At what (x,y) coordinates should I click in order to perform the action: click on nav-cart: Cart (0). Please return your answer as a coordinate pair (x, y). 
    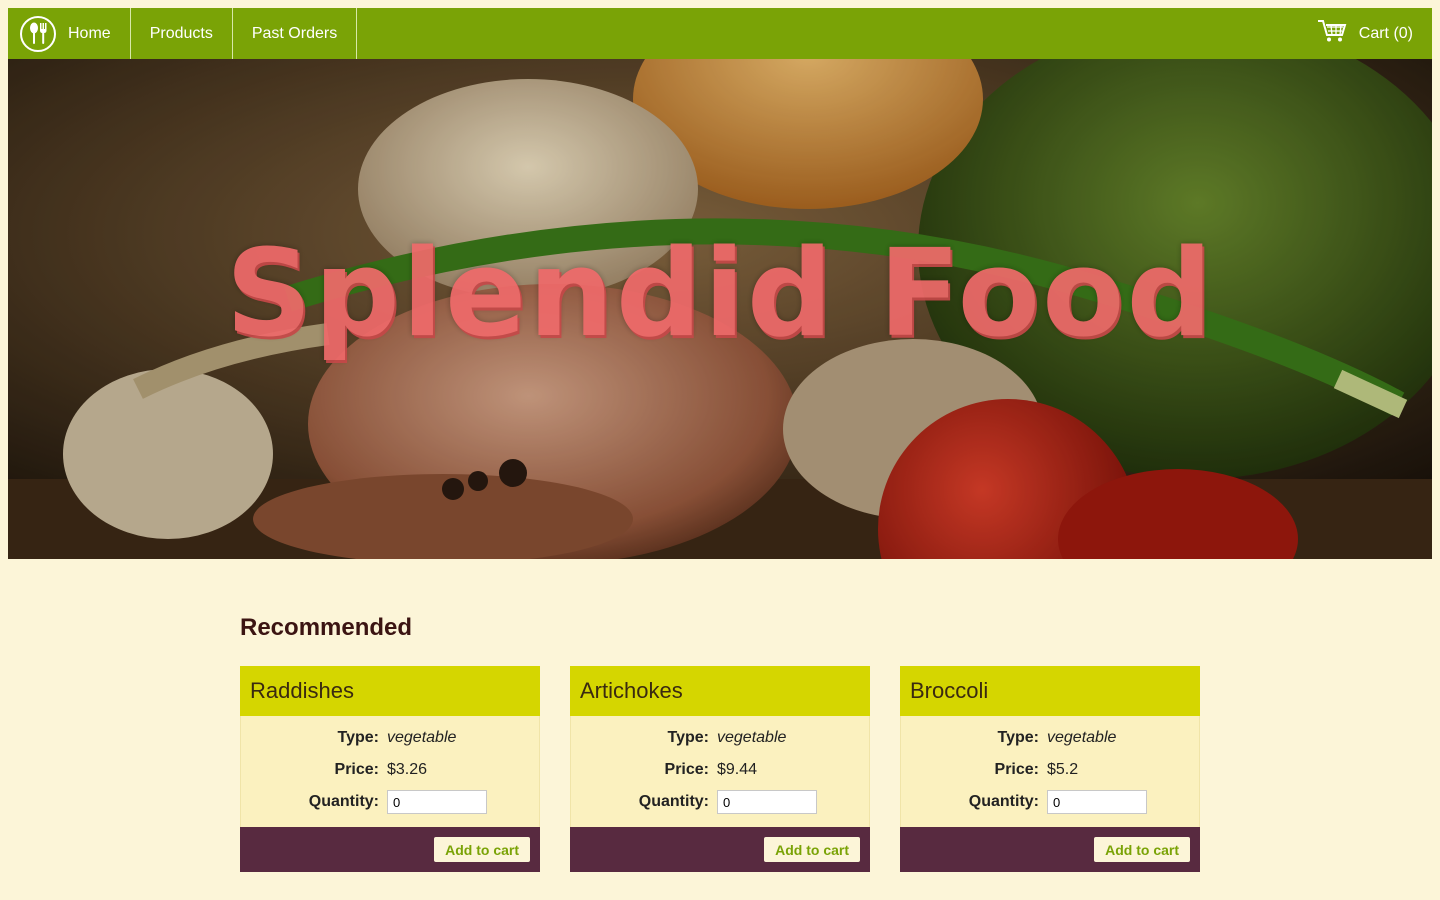
    Looking at the image, I should click on (1374, 33).